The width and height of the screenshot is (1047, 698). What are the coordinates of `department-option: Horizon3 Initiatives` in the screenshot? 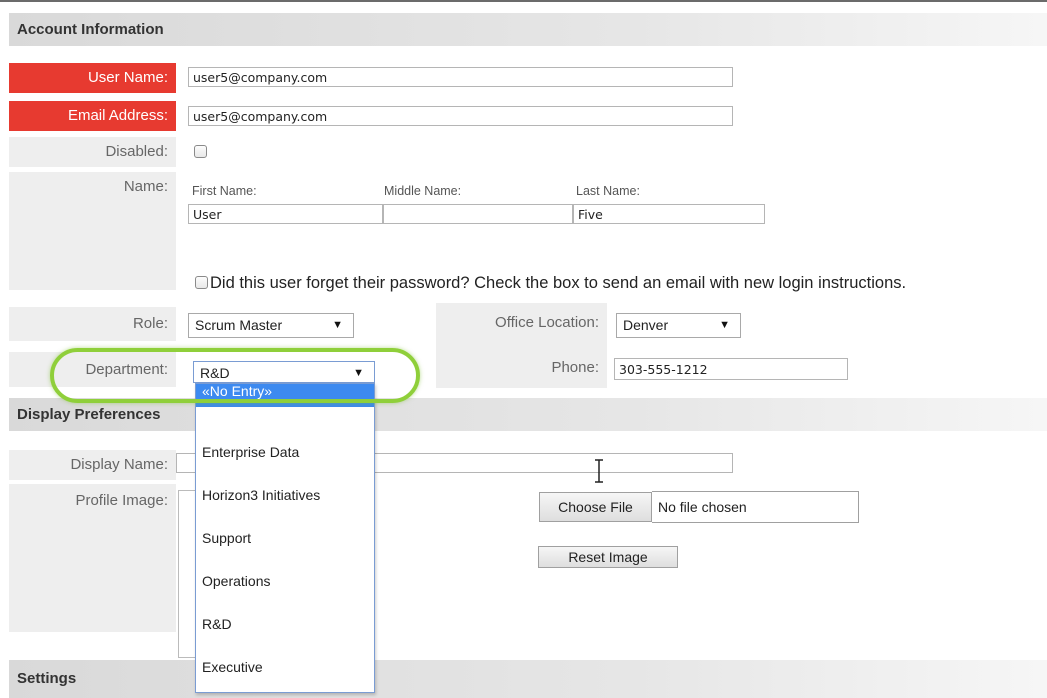 It's located at (285, 495).